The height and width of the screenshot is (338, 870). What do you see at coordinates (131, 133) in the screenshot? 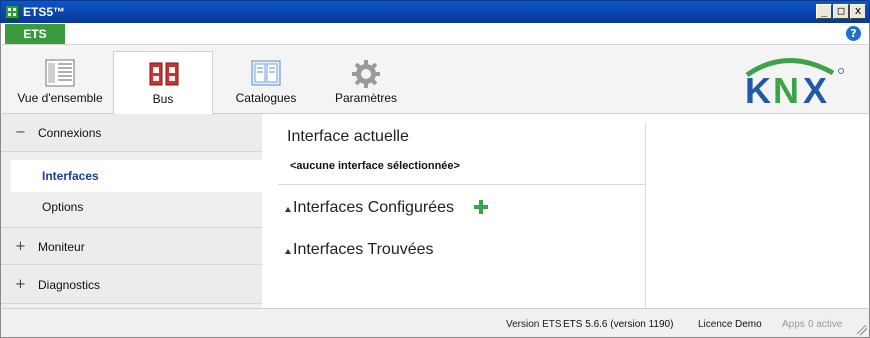
I see `nav-group-connexions: − Connexions` at bounding box center [131, 133].